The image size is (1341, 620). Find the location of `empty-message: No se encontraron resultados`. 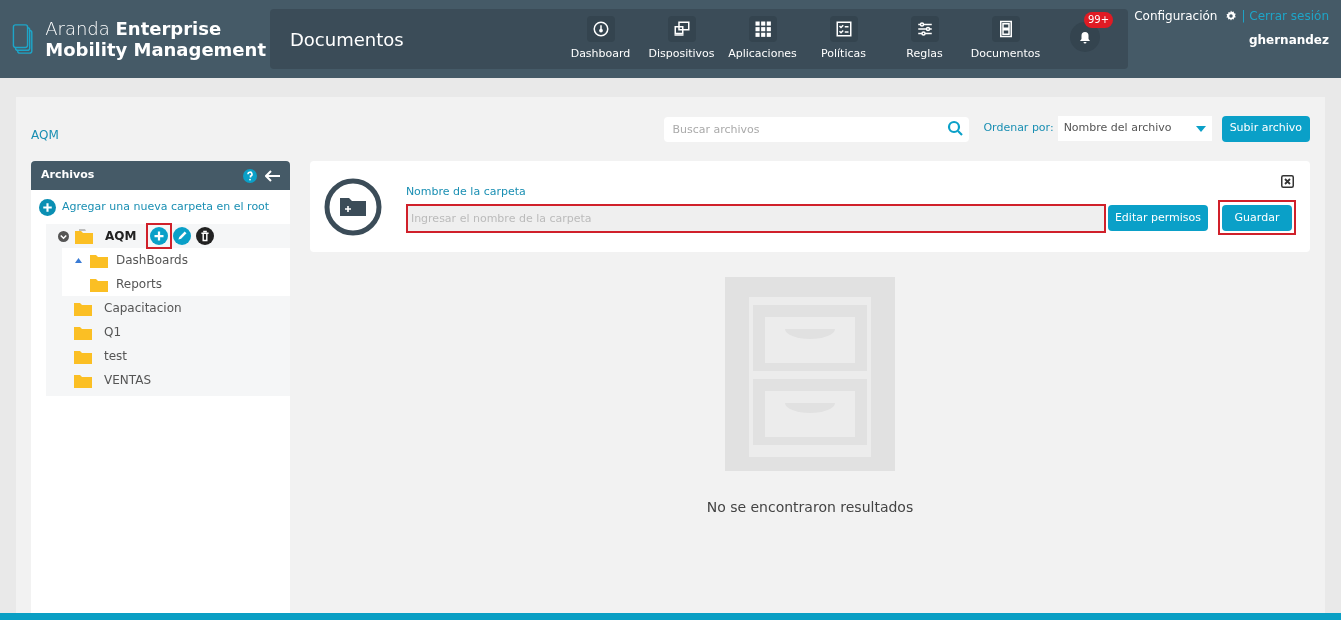

empty-message: No se encontraron resultados is located at coordinates (810, 507).